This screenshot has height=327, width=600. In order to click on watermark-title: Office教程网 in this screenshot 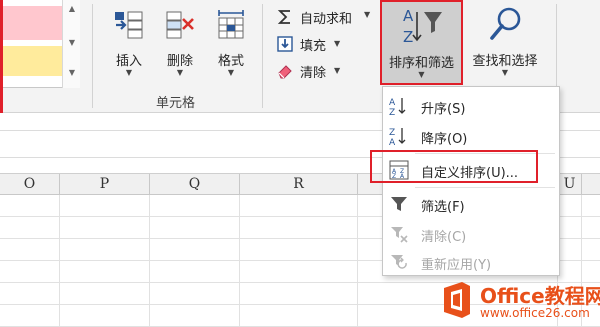, I will do `click(540, 296)`.